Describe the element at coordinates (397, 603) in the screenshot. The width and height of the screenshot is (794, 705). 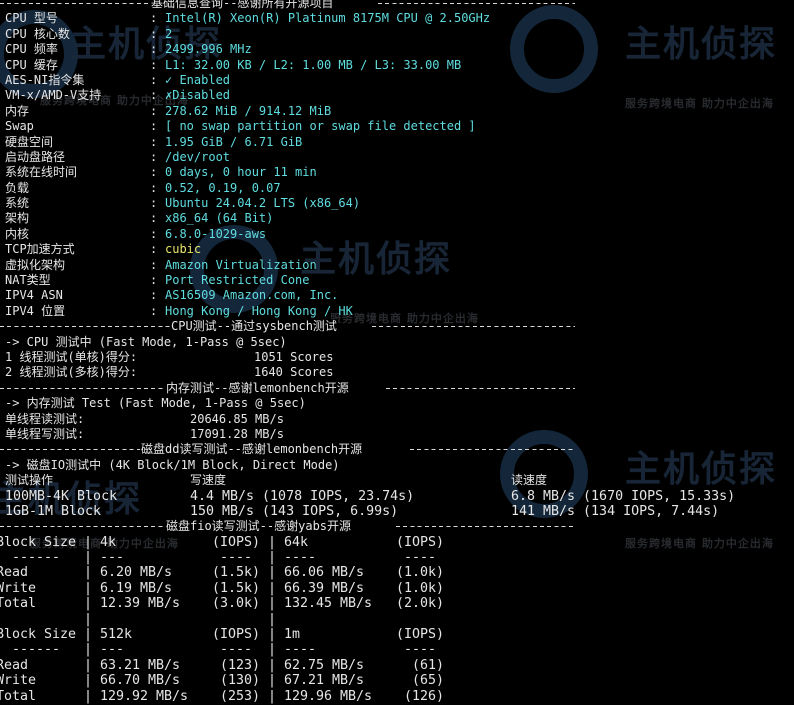
I see `fio-result-row: Total | | 12.39 MB/s (3.0k) 132.45 MB/s (2.0k)` at that location.